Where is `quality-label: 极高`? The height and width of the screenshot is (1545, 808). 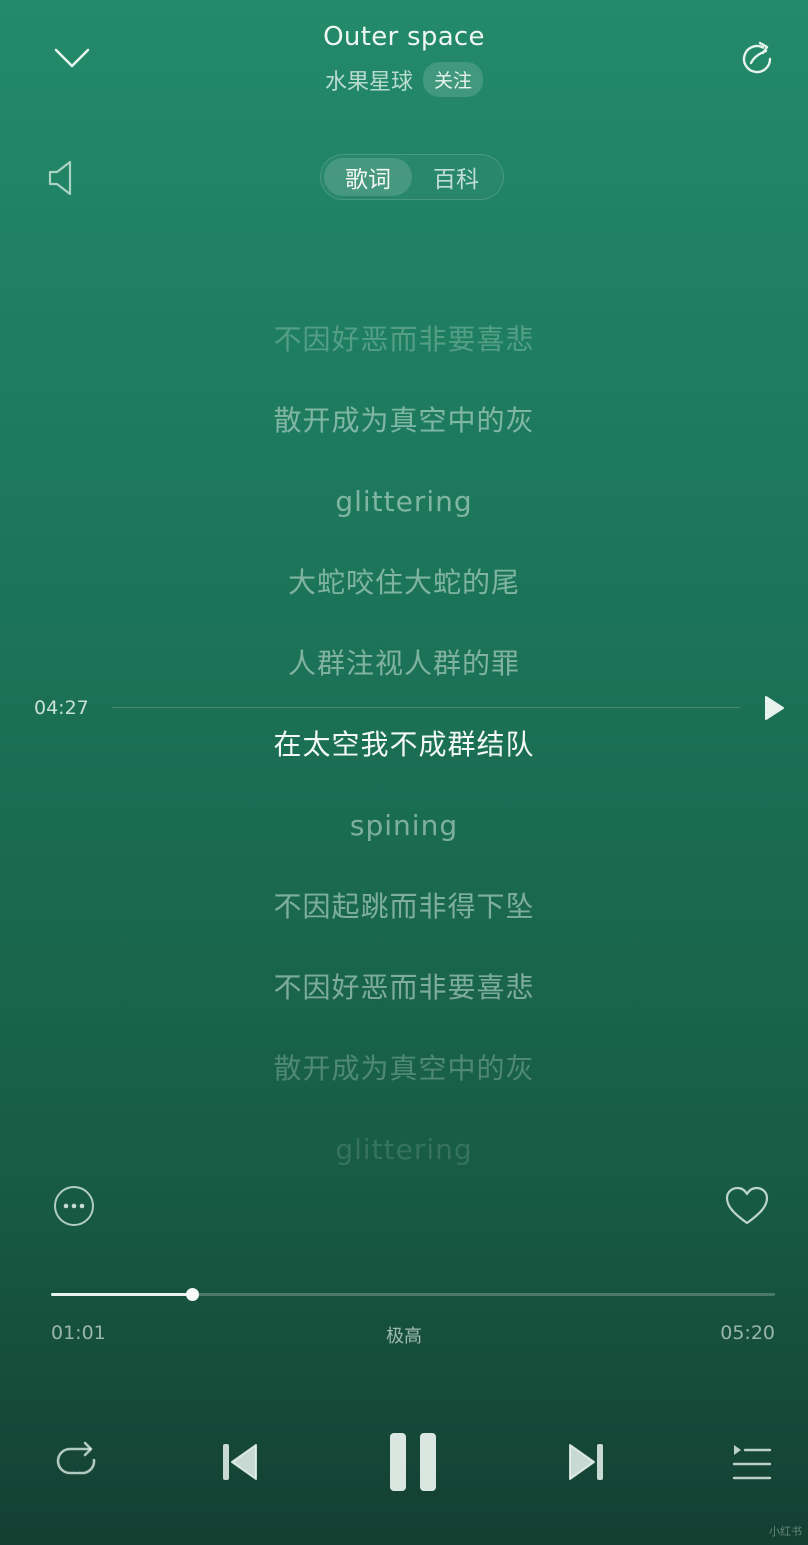 quality-label: 极高 is located at coordinates (404, 1335).